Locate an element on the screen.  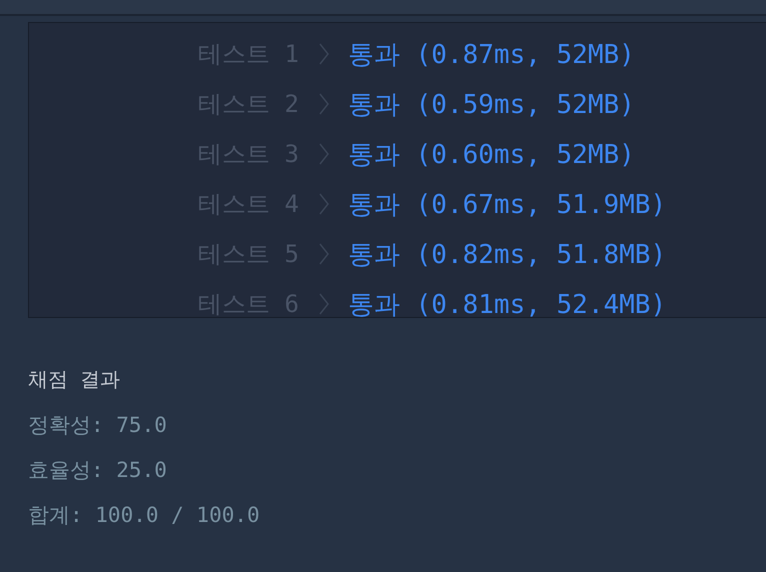
test-result: 통과 (0.67ms, 51.9MB) is located at coordinates (507, 205).